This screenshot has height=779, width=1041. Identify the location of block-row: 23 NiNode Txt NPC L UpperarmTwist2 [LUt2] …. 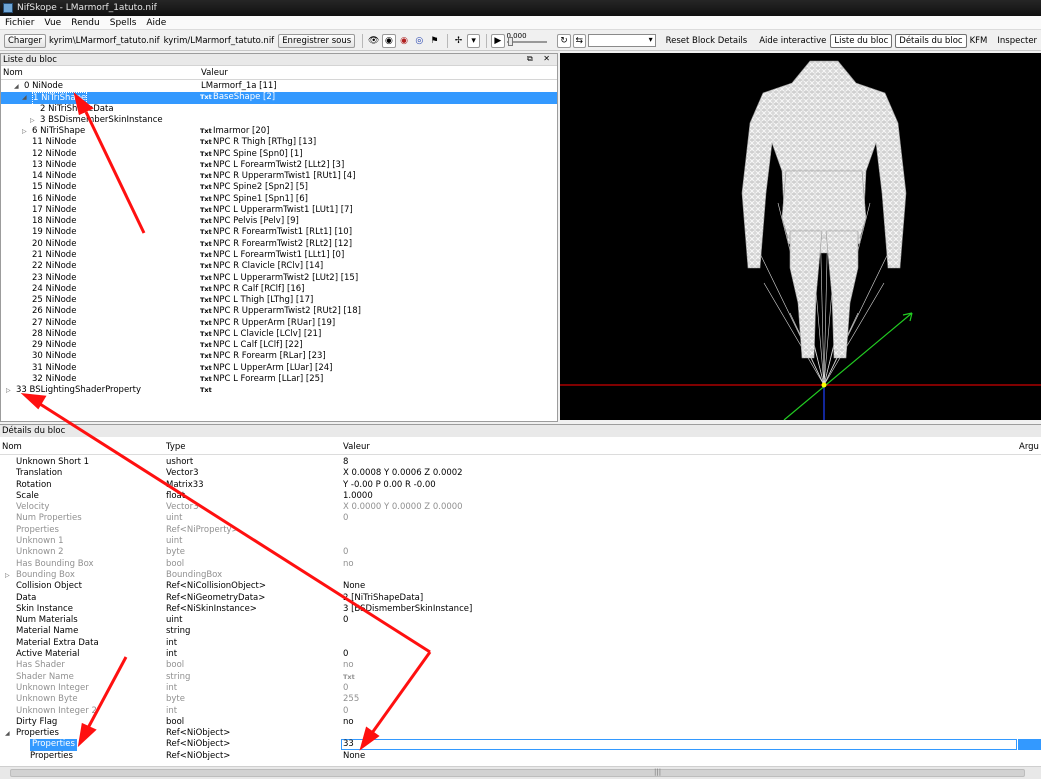
(279, 278).